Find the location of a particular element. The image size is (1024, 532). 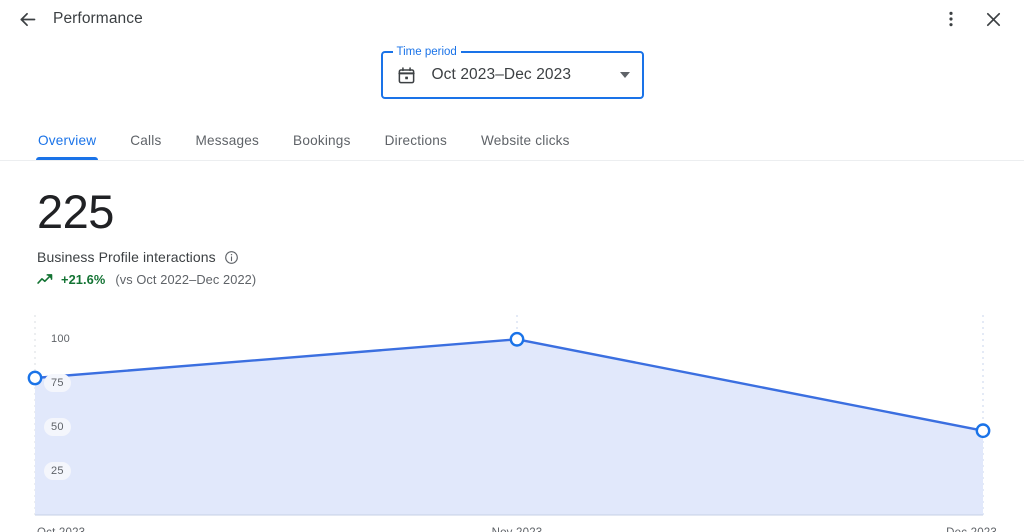

chart-y-tick-100: 100 is located at coordinates (60, 339).